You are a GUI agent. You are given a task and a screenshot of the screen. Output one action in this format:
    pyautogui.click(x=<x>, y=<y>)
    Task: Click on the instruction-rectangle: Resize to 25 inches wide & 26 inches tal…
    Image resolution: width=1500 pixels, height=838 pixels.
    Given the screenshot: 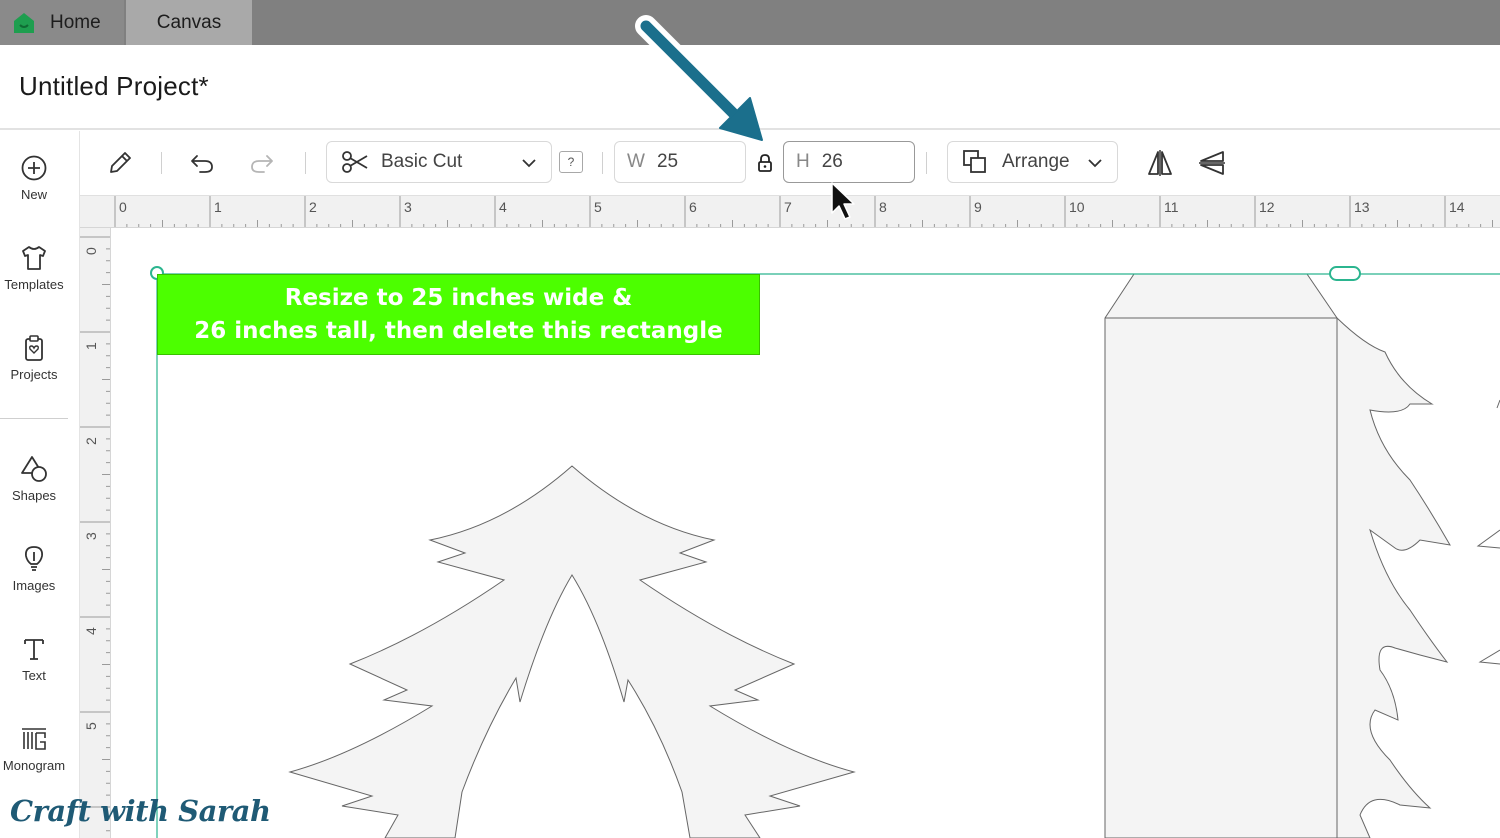 What is the action you would take?
    pyautogui.click(x=458, y=314)
    